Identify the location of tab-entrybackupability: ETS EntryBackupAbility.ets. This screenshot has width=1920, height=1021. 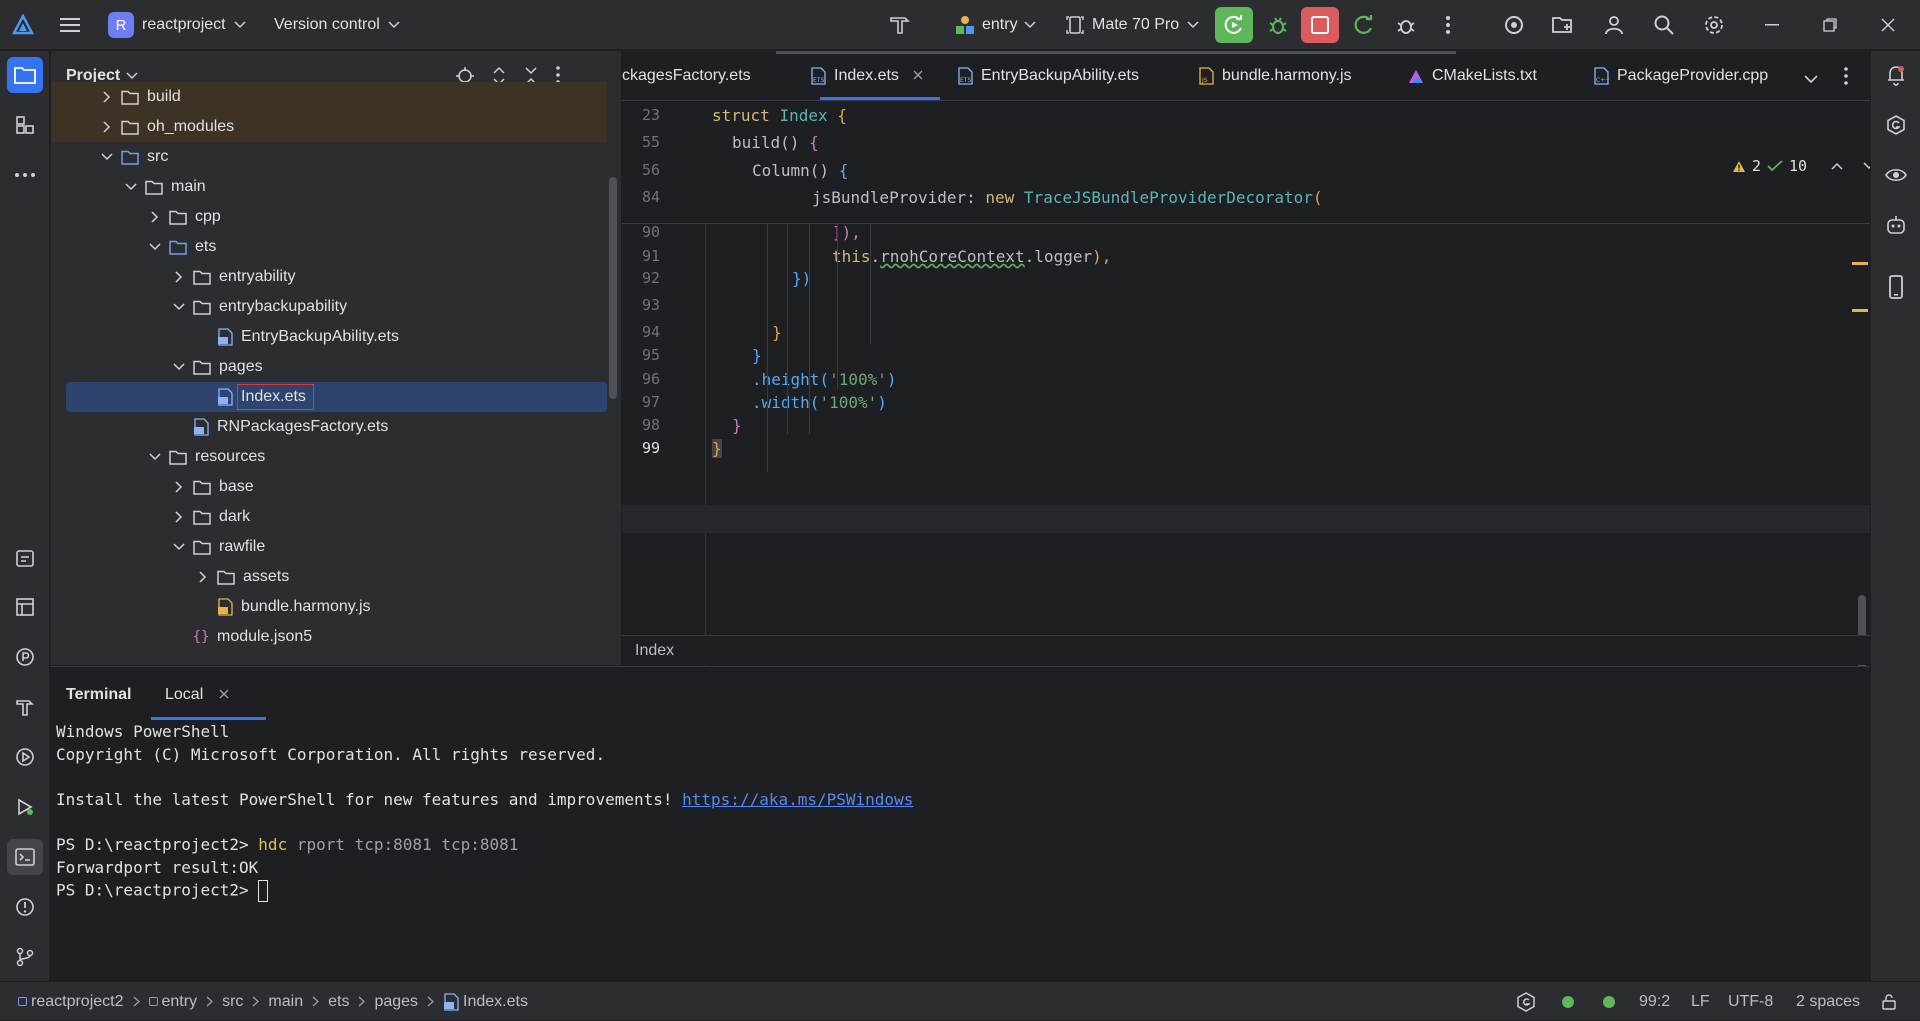
(1048, 76).